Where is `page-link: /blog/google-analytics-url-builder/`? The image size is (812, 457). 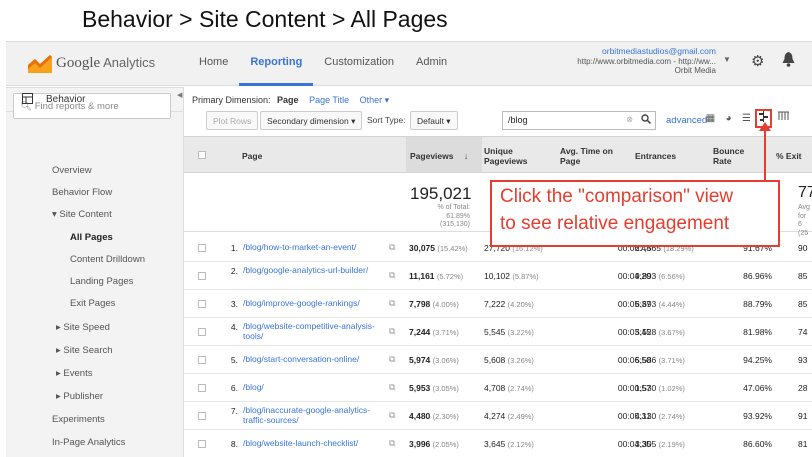
page-link: /blog/google-analytics-url-builder/ is located at coordinates (315, 270).